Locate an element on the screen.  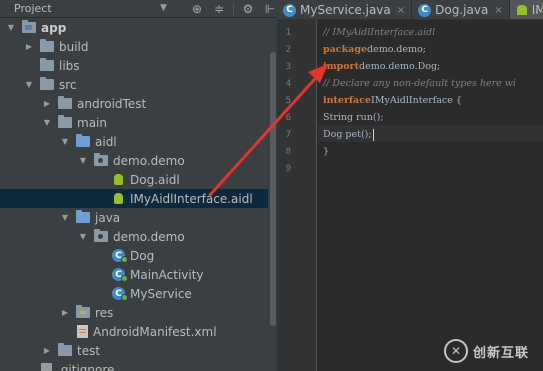
tab-label: MyService.java is located at coordinates (345, 10).